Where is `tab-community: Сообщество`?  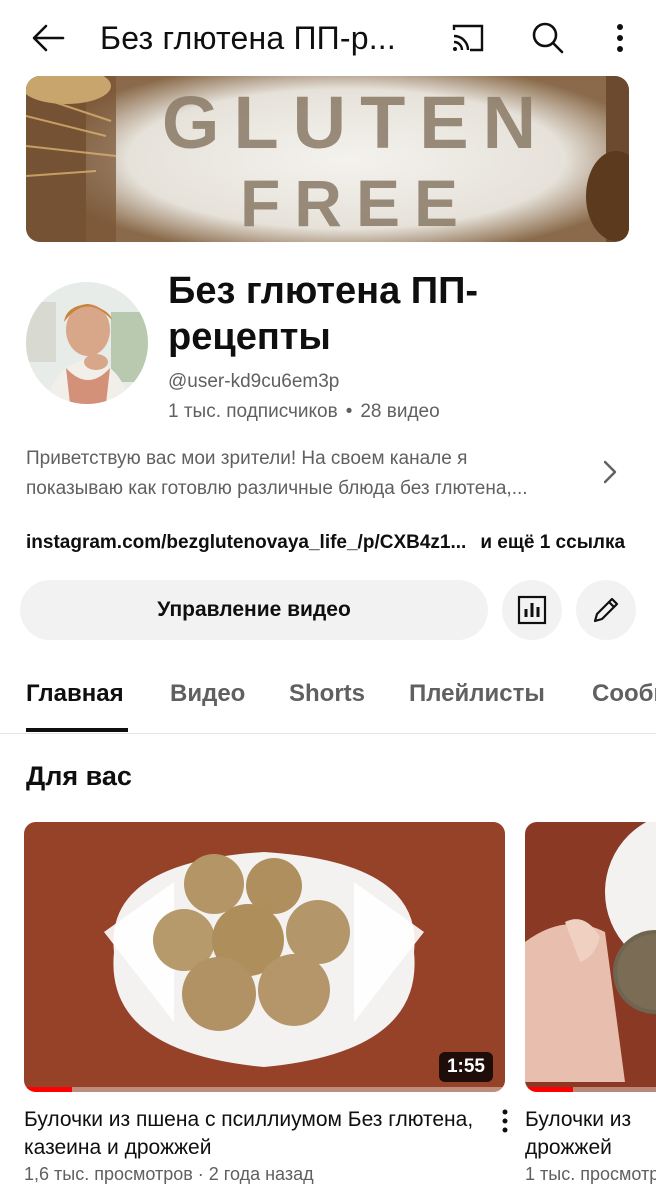 tab-community: Сообщество is located at coordinates (624, 694).